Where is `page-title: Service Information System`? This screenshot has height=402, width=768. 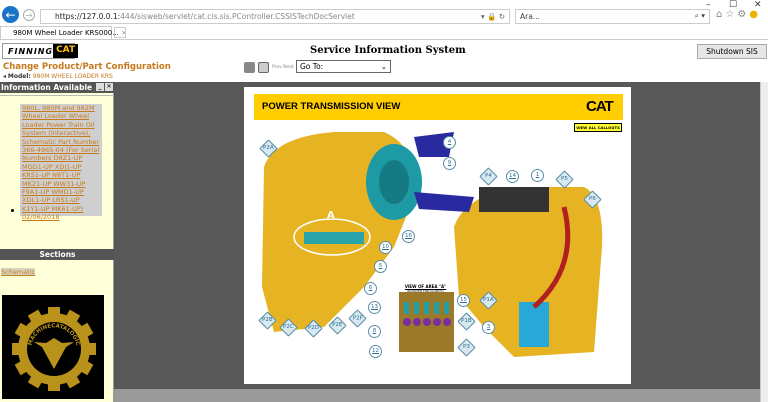
page-title: Service Information System is located at coordinates (388, 50).